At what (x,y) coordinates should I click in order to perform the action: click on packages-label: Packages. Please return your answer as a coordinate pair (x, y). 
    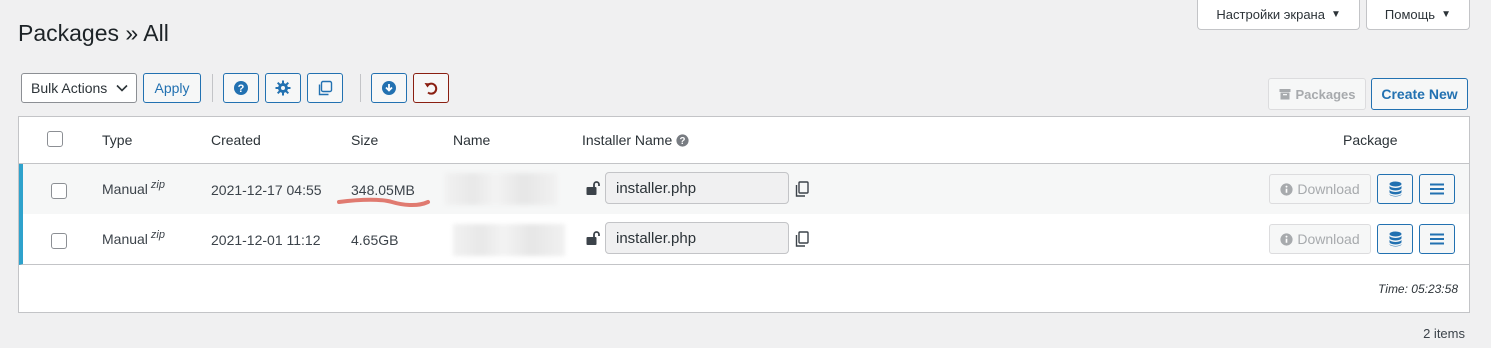
    Looking at the image, I should click on (1325, 94).